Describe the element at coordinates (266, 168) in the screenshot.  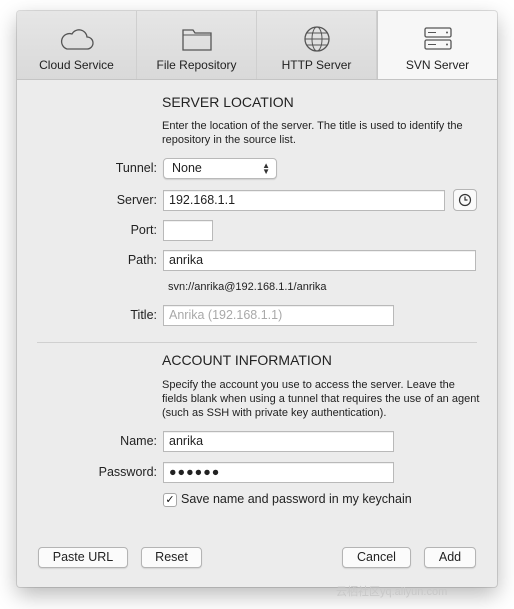
I see `chevron-up-down-icon: ▲ ▼` at that location.